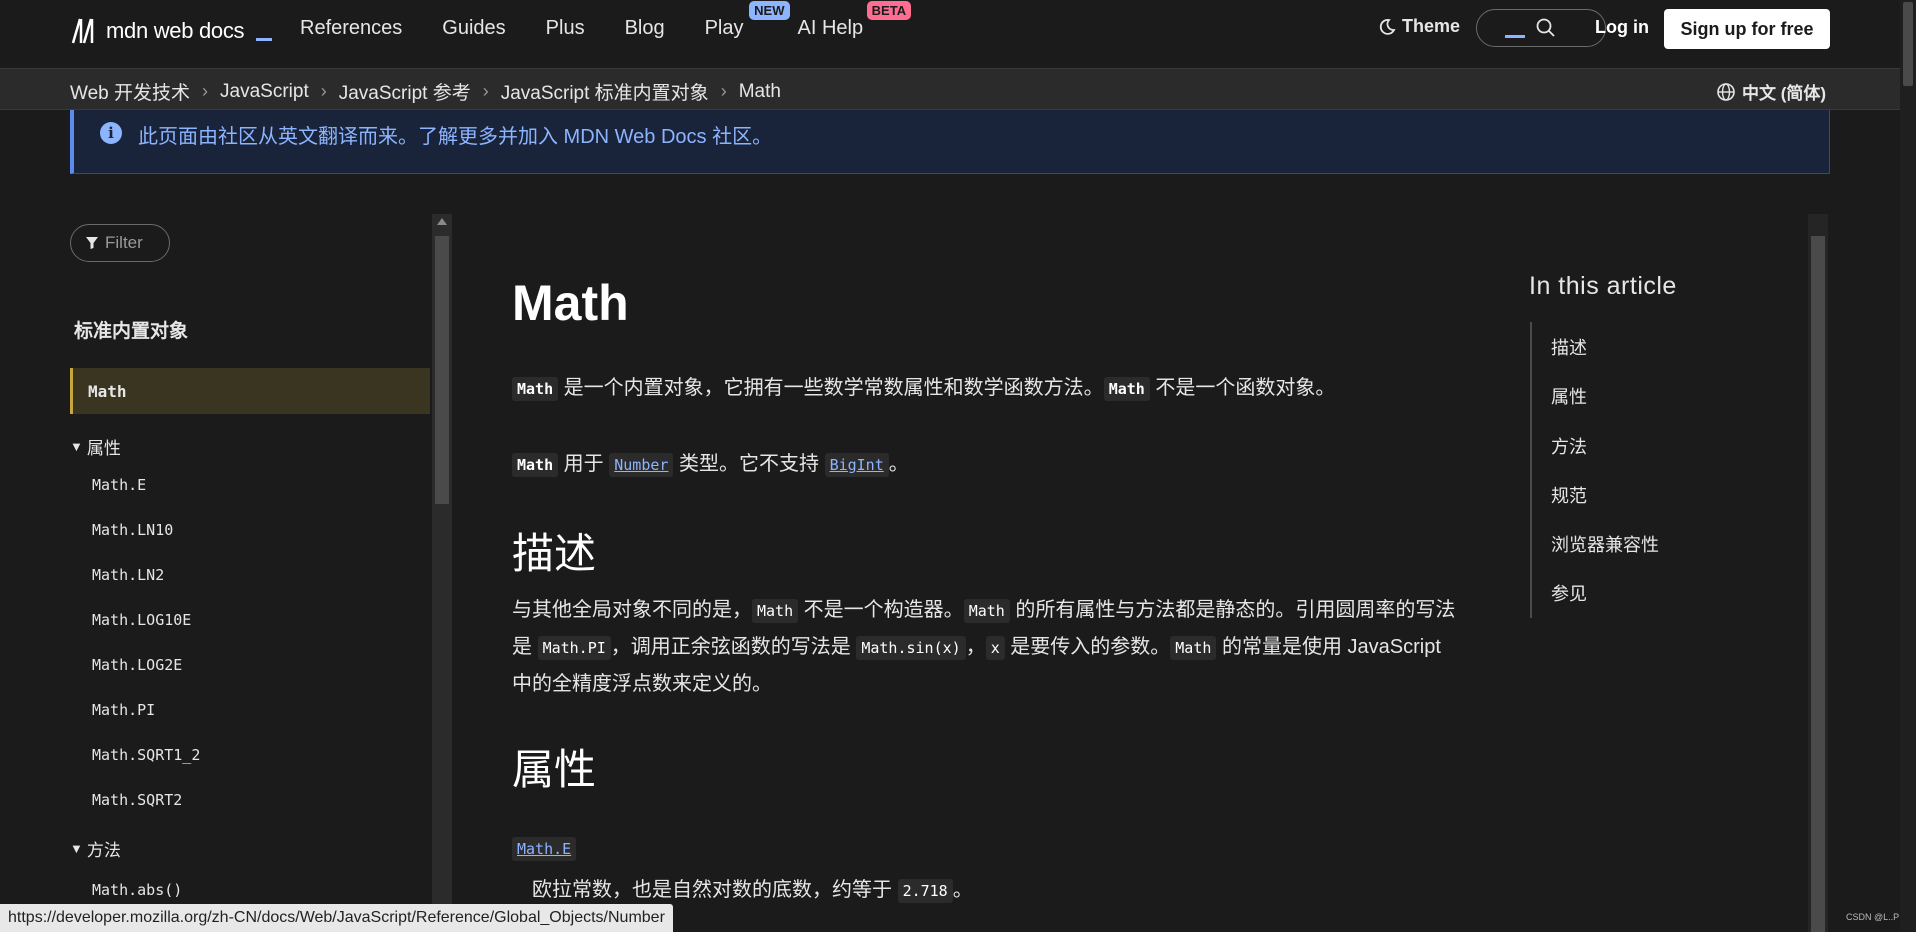 The height and width of the screenshot is (932, 1916). I want to click on mdn-logo: mdn web docs, so click(171, 31).